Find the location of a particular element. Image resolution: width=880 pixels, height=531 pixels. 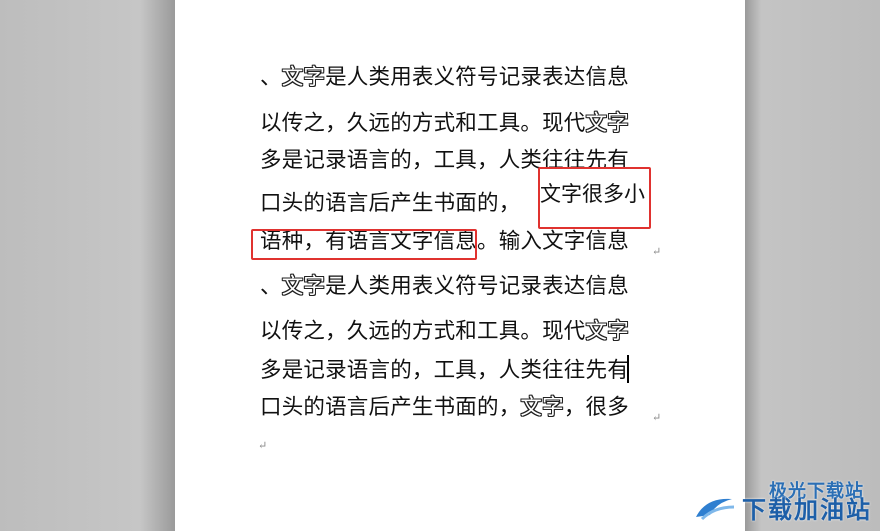

highlight-box-selection is located at coordinates (364, 244).